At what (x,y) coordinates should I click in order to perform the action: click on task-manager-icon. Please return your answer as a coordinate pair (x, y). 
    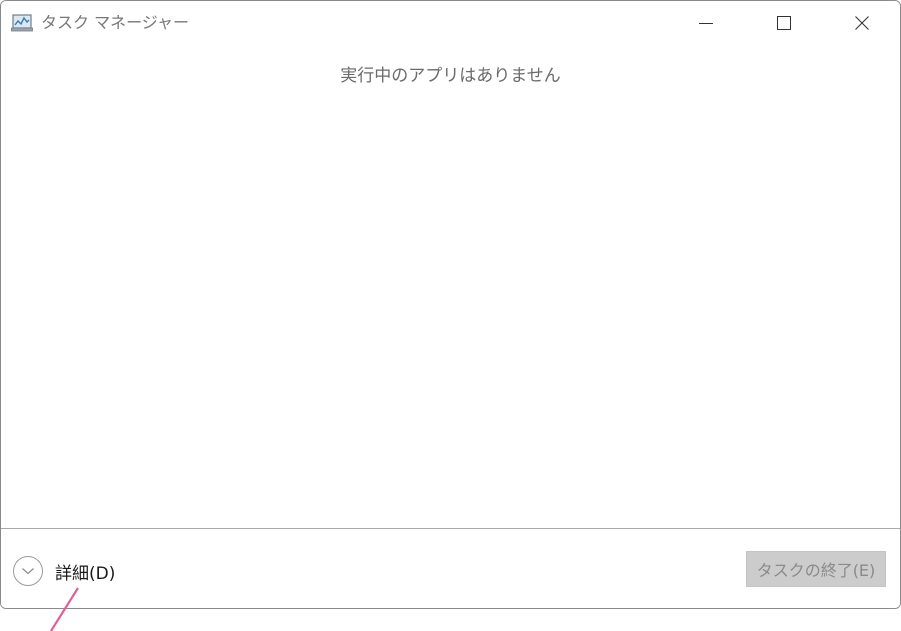
    Looking at the image, I should click on (22, 23).